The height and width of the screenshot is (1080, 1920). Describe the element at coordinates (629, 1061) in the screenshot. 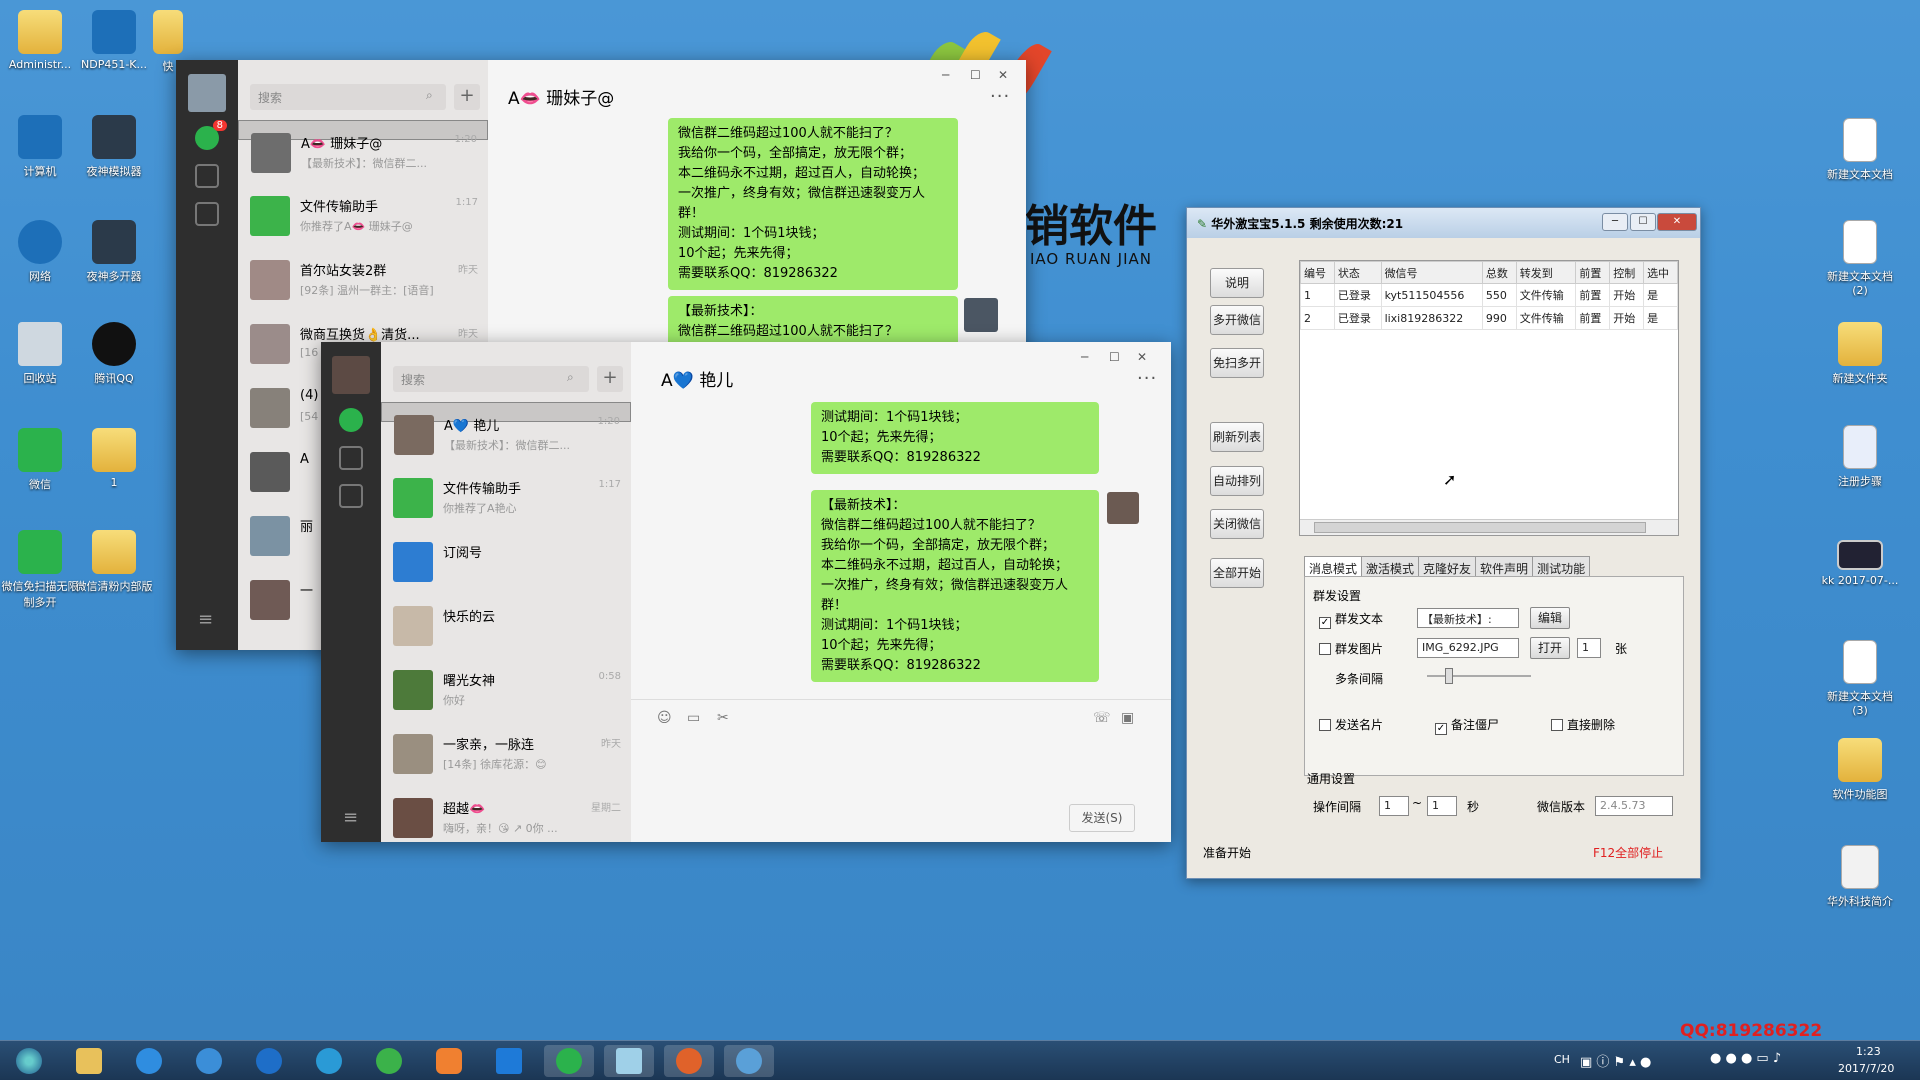

I see `taskbar-notepad` at that location.